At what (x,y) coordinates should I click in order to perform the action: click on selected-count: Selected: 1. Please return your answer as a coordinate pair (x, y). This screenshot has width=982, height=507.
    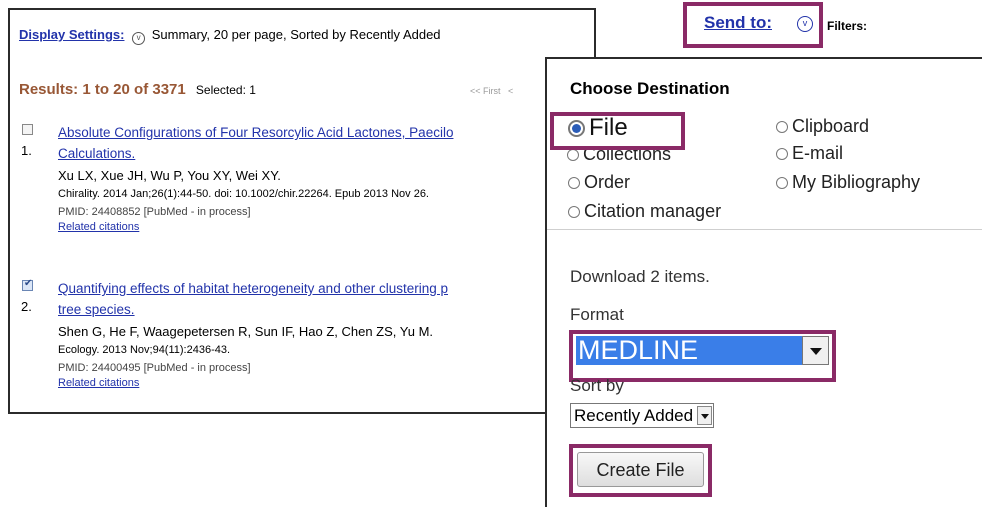
    Looking at the image, I should click on (225, 90).